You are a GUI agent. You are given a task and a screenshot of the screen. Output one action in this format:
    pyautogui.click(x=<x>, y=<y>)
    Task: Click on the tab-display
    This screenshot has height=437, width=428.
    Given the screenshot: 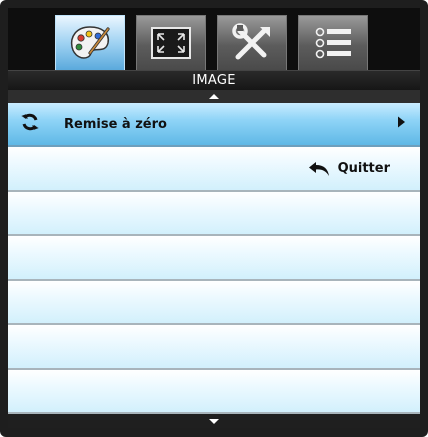 What is the action you would take?
    pyautogui.click(x=171, y=42)
    